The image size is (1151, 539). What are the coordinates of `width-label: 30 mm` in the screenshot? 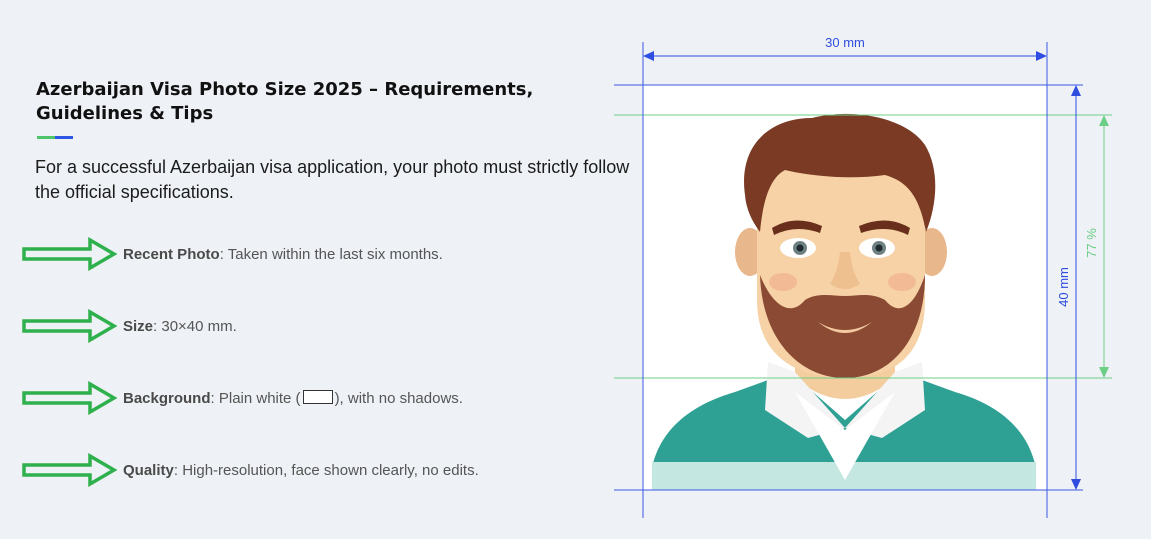 It's located at (845, 42).